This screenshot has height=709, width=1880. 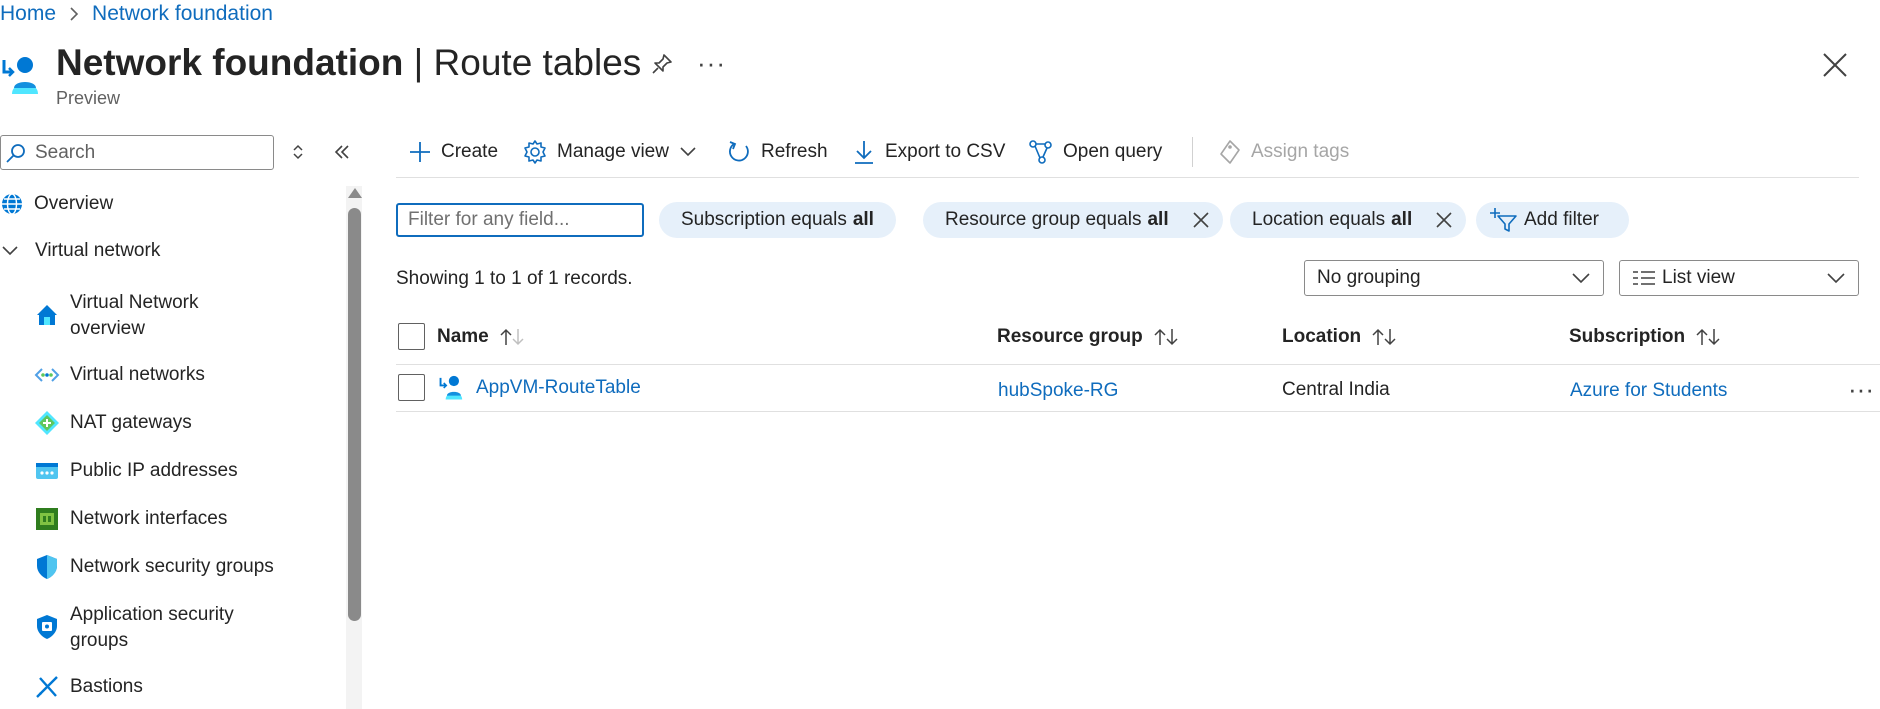 I want to click on sidebar-item-label: Virtual networks, so click(x=137, y=374).